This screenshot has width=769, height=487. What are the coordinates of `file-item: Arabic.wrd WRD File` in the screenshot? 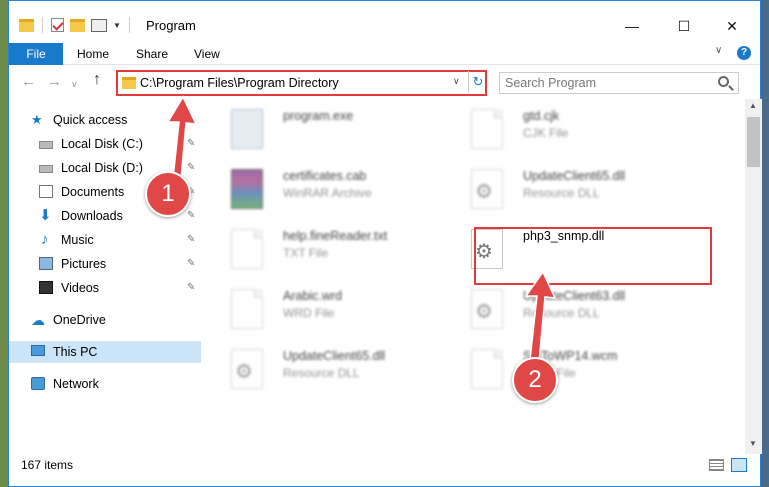 It's located at (324, 313).